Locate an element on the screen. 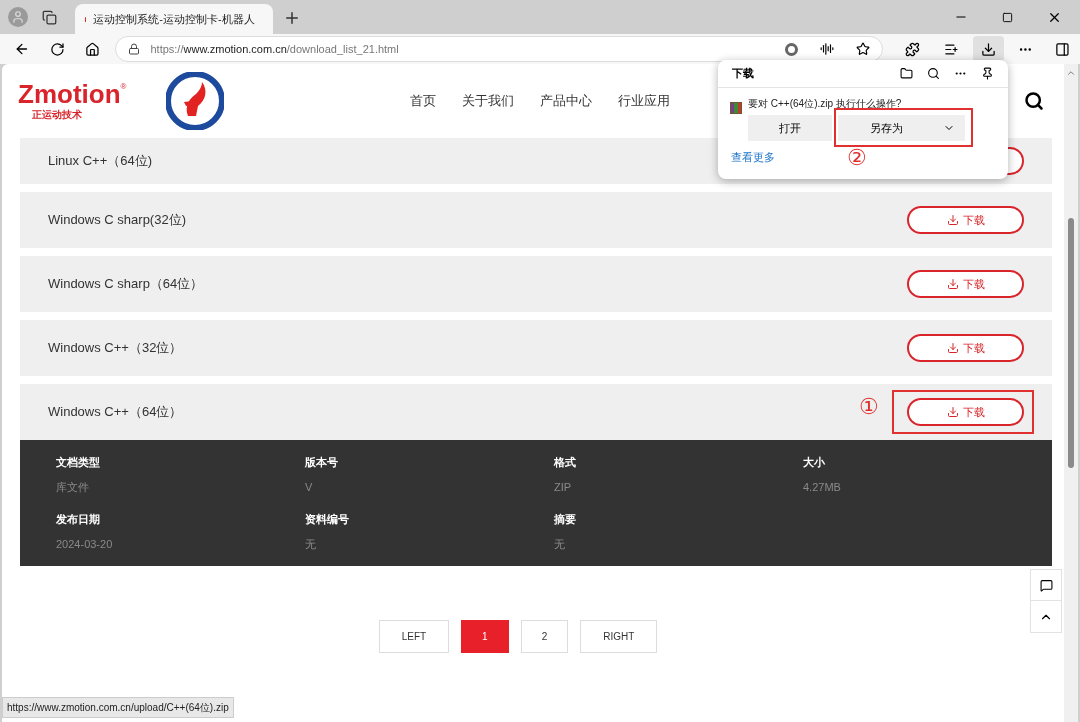  detail-label: 格式 is located at coordinates (565, 462).